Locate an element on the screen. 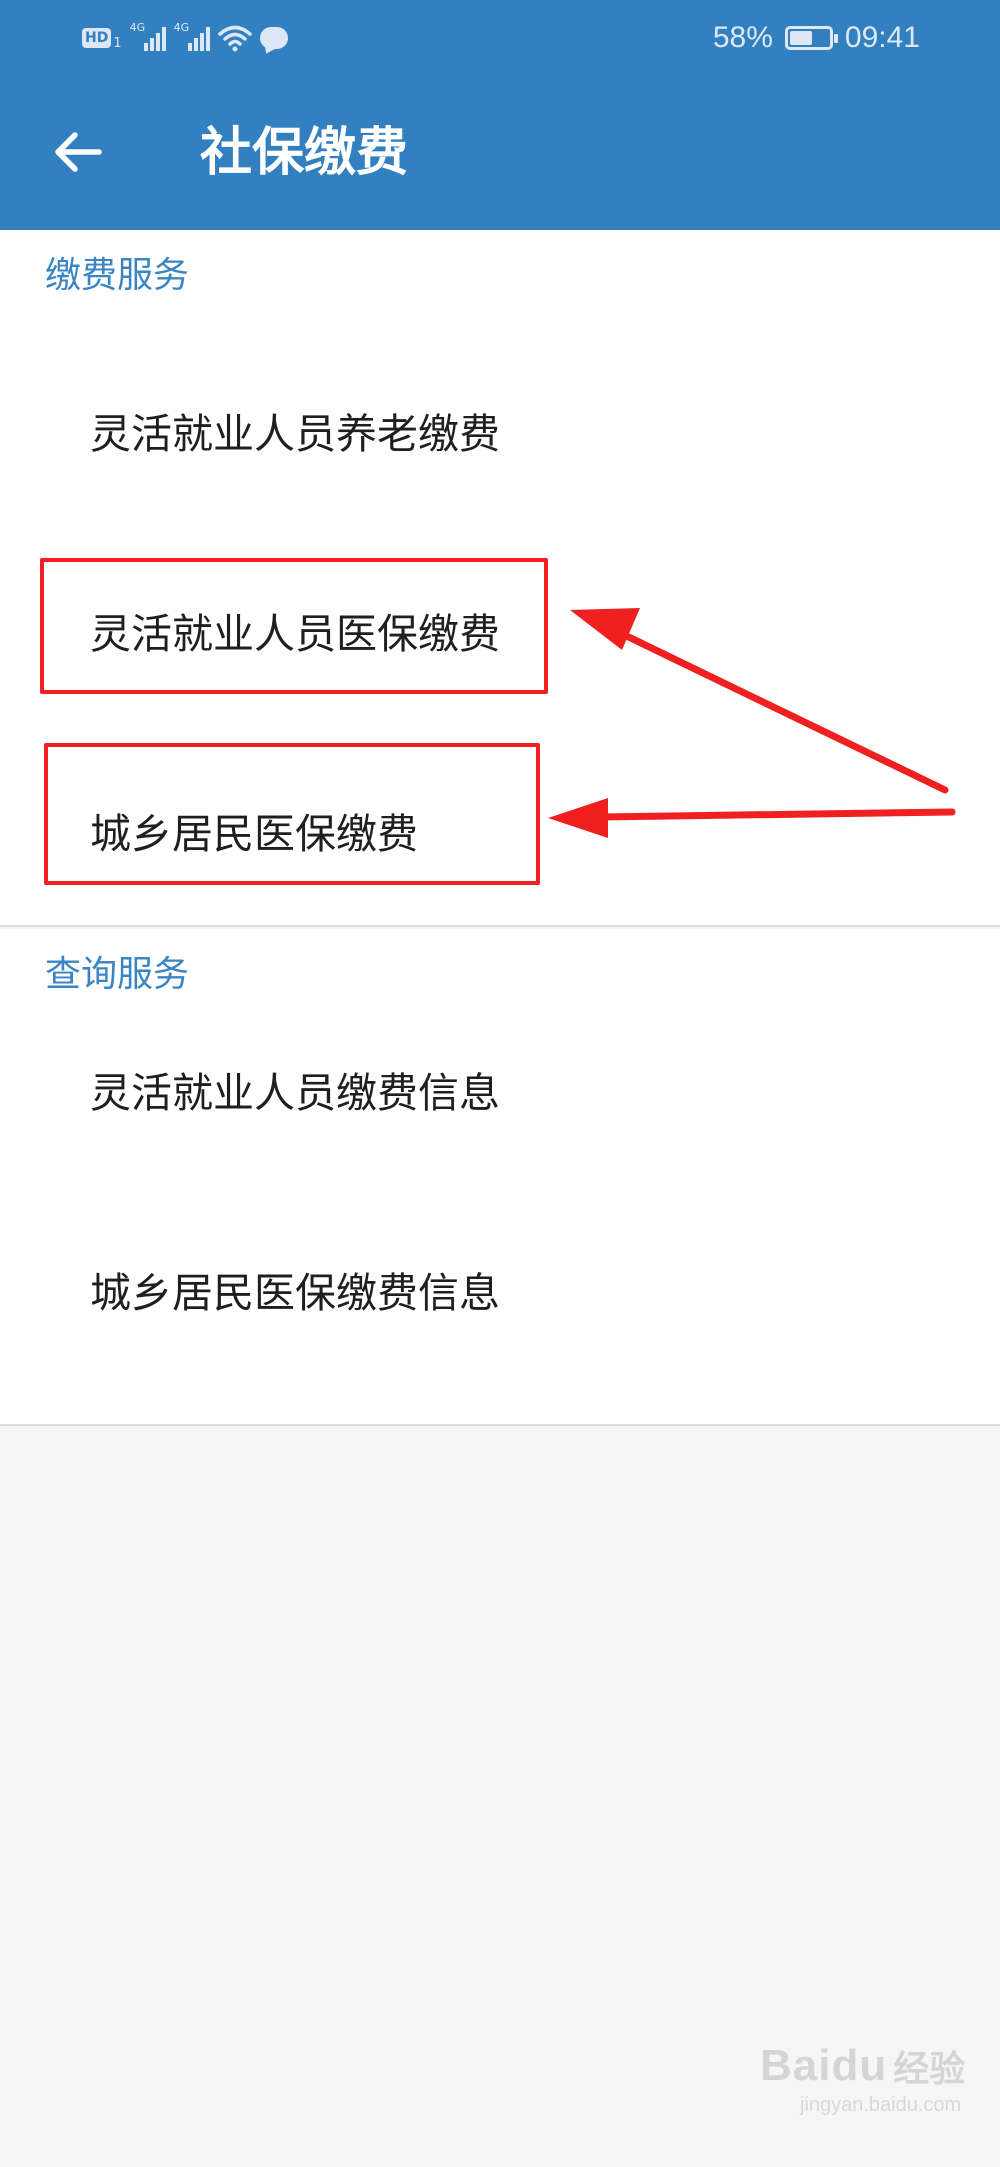 This screenshot has height=2167, width=1000. status-time: 09:41 is located at coordinates (882, 37).